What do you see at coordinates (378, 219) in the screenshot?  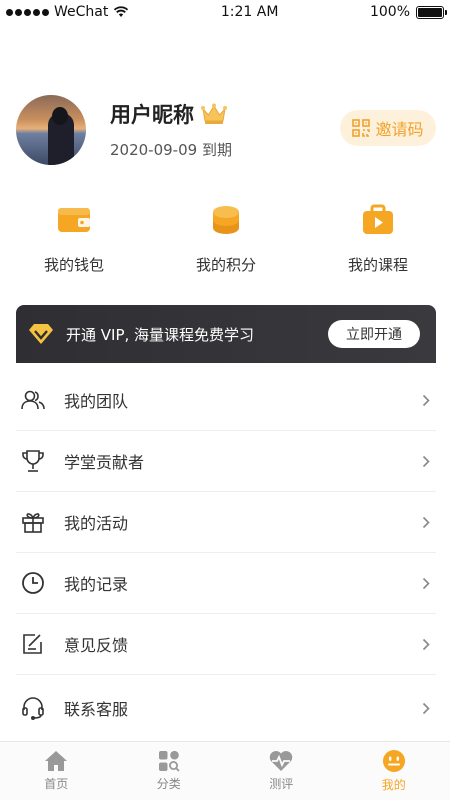 I see `course-icon` at bounding box center [378, 219].